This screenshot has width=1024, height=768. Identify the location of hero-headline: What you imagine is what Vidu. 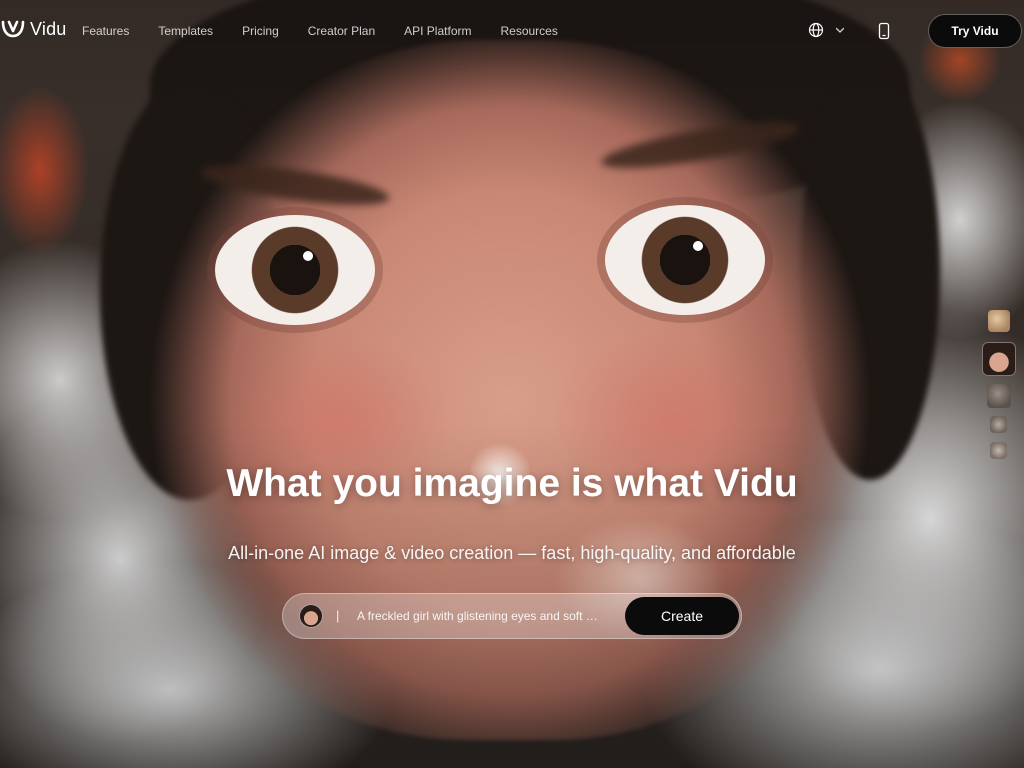
(512, 483).